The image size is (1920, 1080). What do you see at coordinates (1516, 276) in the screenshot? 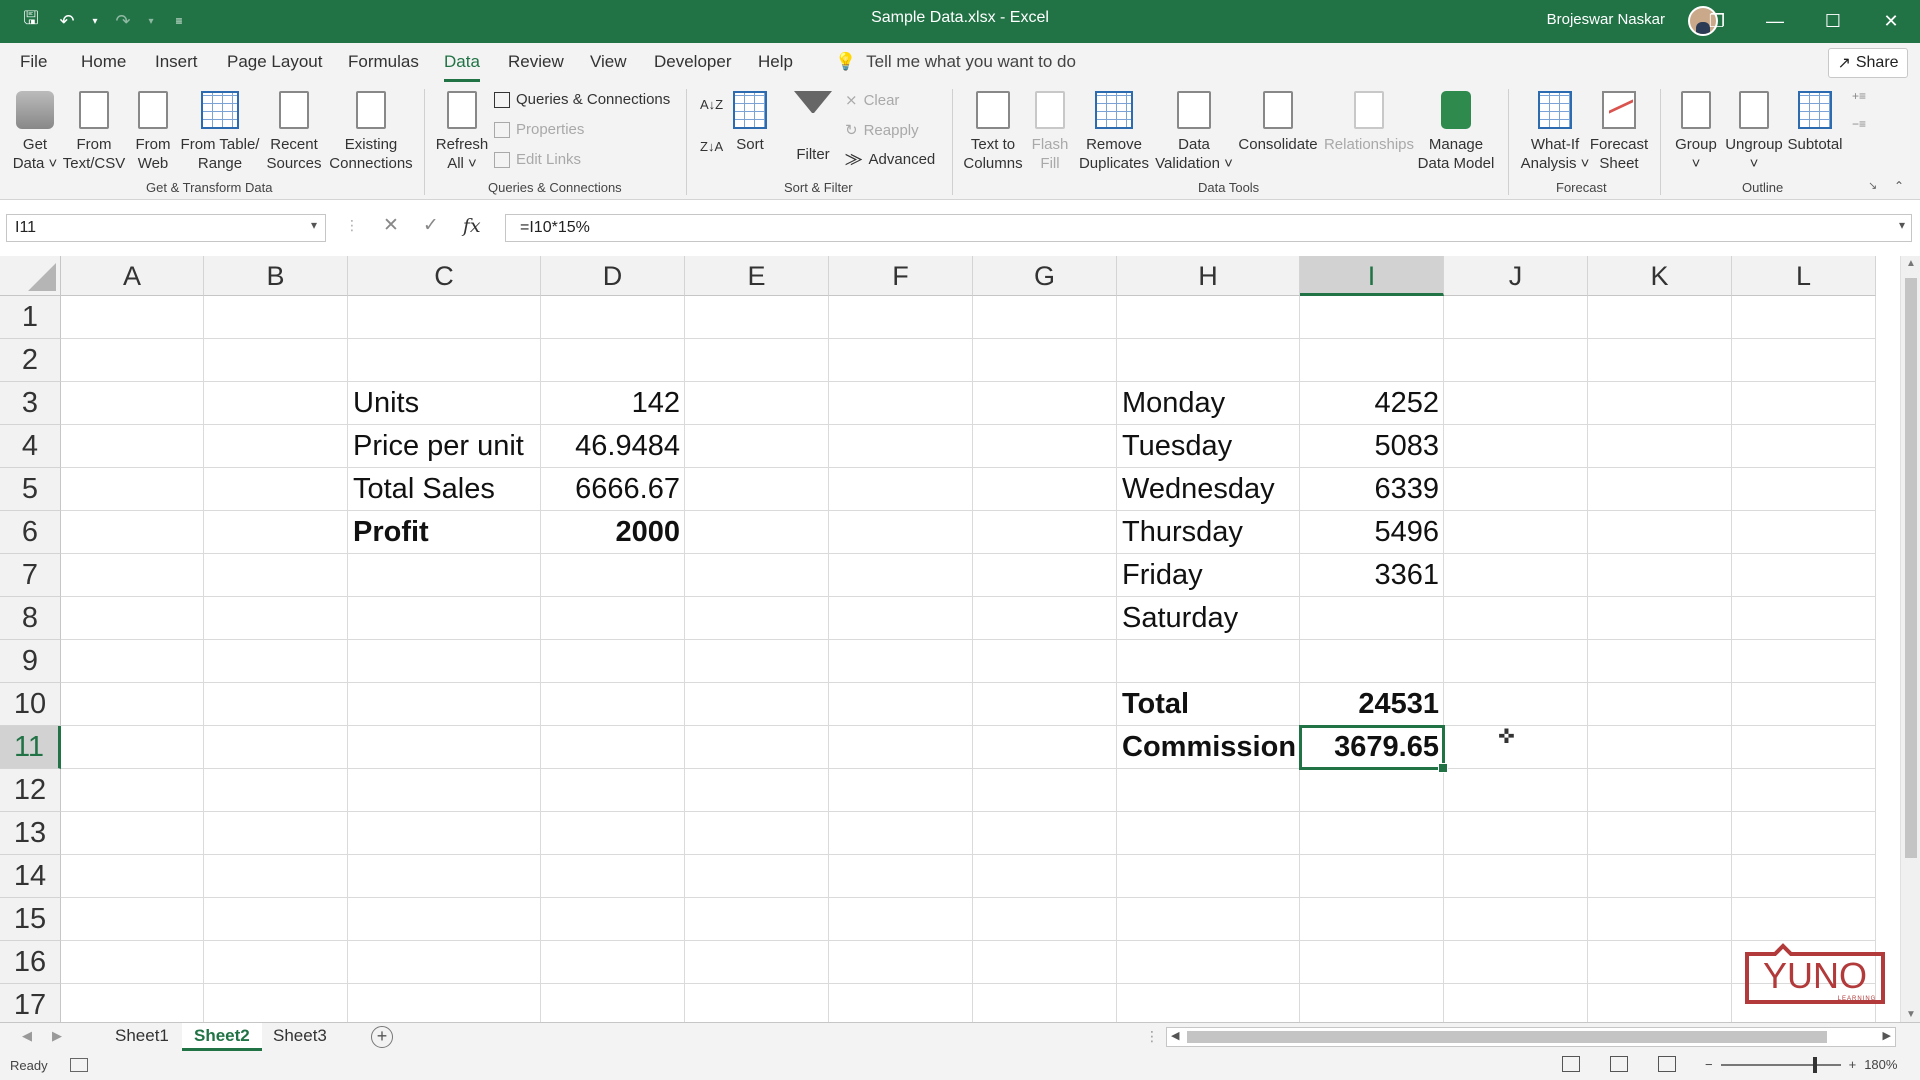
I see `column-header-j: J` at bounding box center [1516, 276].